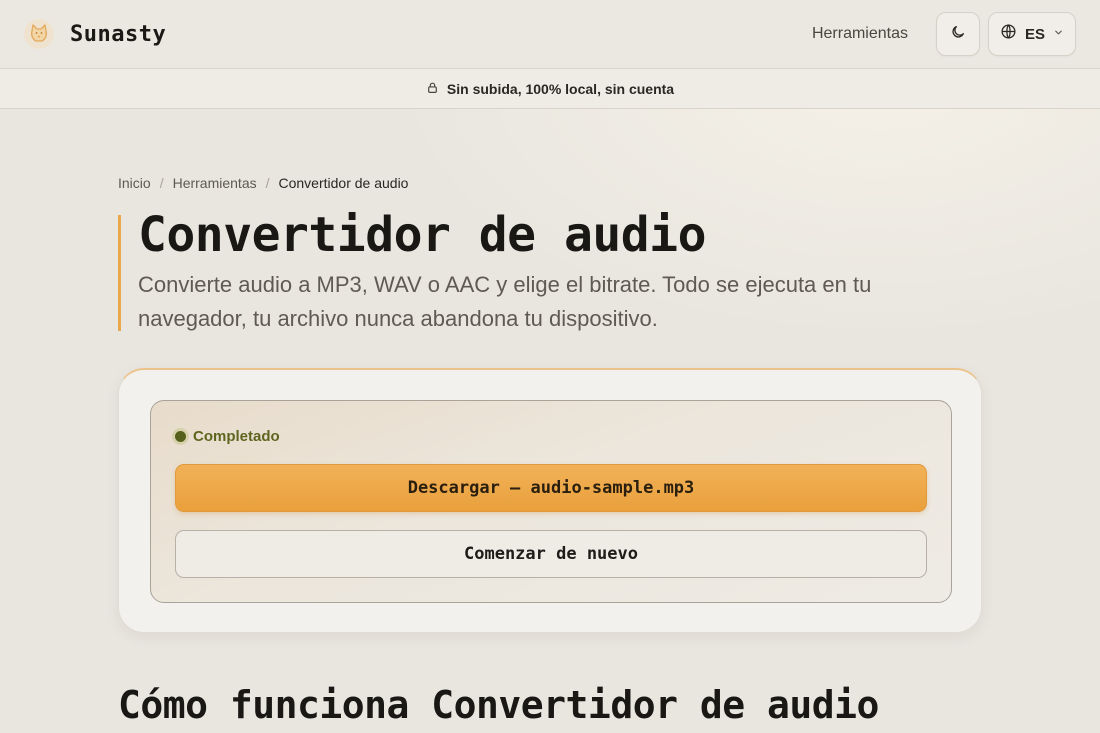  What do you see at coordinates (422, 235) in the screenshot?
I see `page-title: Convertidor de audio` at bounding box center [422, 235].